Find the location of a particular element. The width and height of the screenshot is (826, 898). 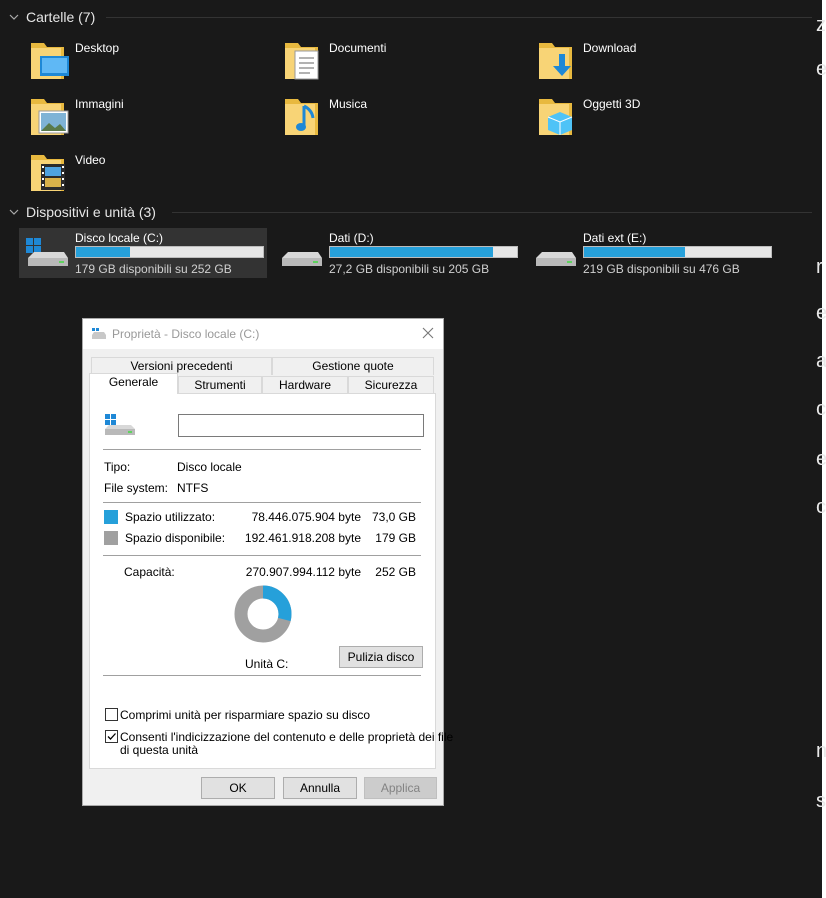

checkmark-icon is located at coordinates (111, 736).